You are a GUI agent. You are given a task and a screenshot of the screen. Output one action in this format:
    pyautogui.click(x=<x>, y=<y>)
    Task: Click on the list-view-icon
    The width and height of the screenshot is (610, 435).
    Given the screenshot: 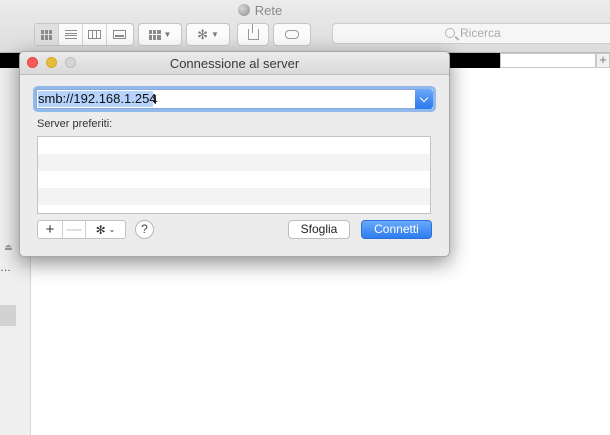 What is the action you would take?
    pyautogui.click(x=70, y=34)
    